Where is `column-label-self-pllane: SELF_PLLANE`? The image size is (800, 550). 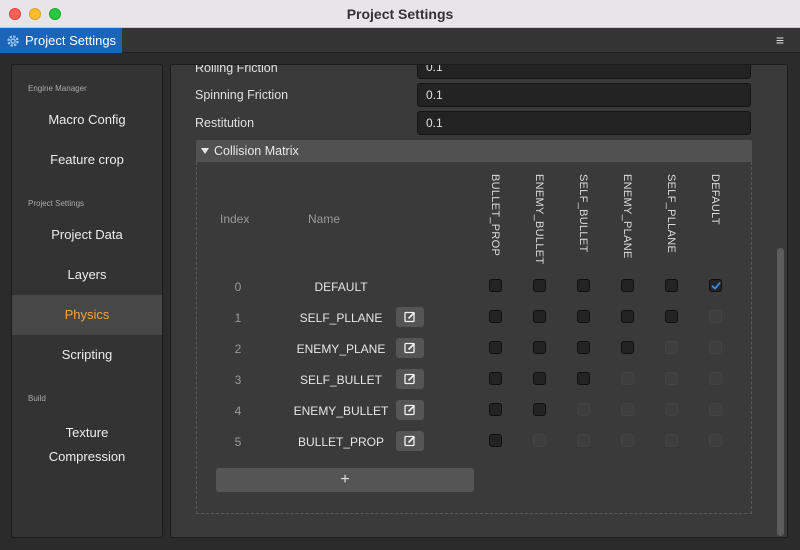
column-label-self-pllane: SELF_PLLANE is located at coordinates (671, 214).